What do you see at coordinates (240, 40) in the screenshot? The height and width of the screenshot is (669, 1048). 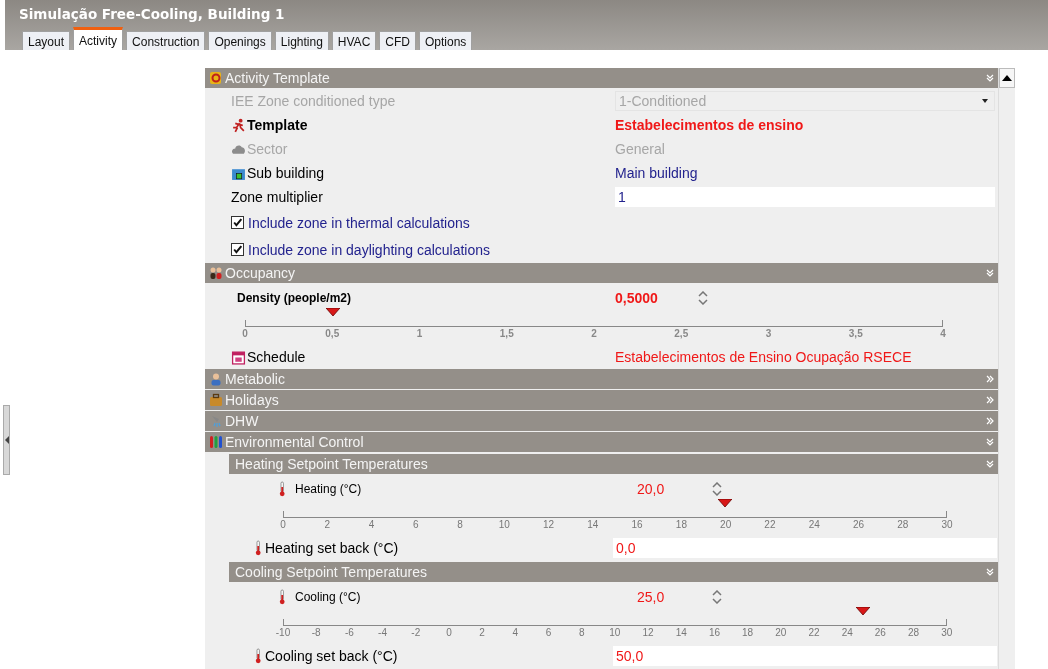 I see `tab: Openings` at bounding box center [240, 40].